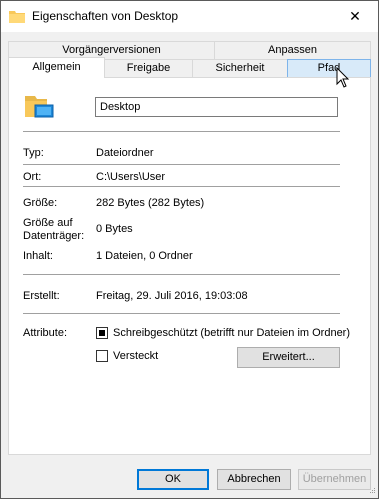  What do you see at coordinates (32, 177) in the screenshot?
I see `location-label: Ort:` at bounding box center [32, 177].